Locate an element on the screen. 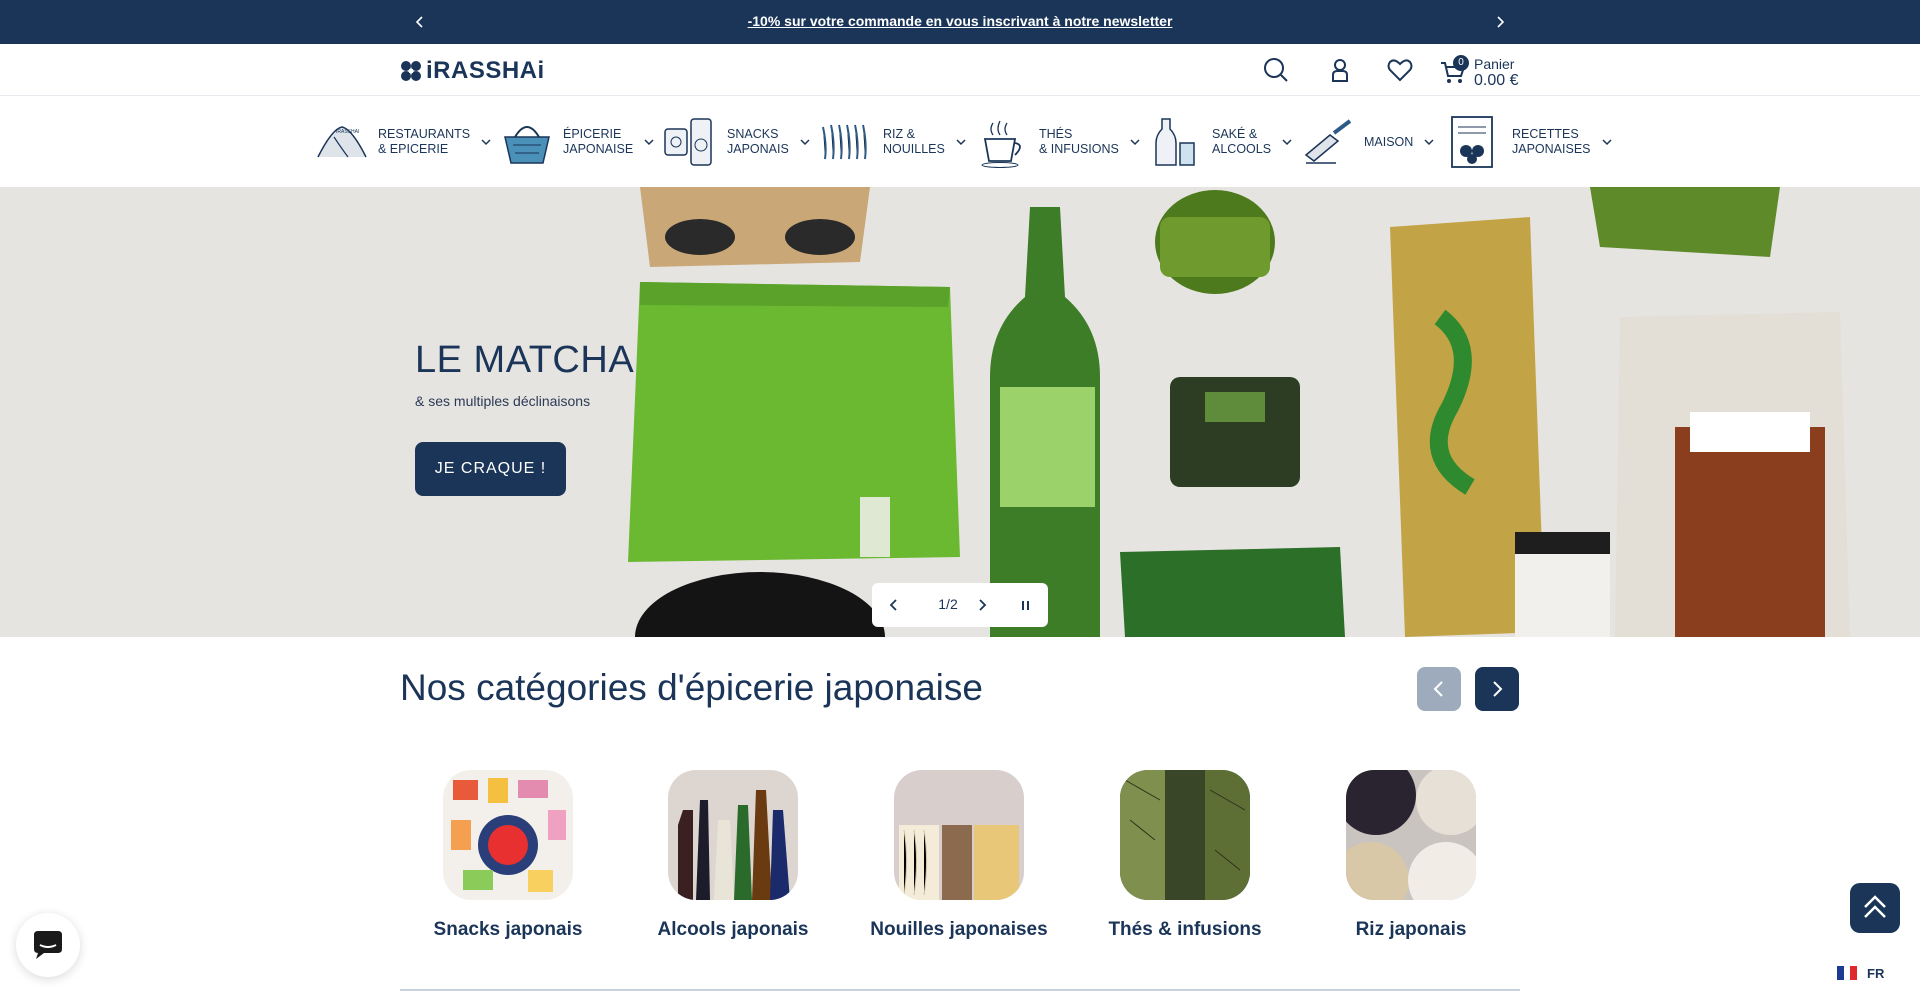  category-name: Riz japonais is located at coordinates (1411, 929).